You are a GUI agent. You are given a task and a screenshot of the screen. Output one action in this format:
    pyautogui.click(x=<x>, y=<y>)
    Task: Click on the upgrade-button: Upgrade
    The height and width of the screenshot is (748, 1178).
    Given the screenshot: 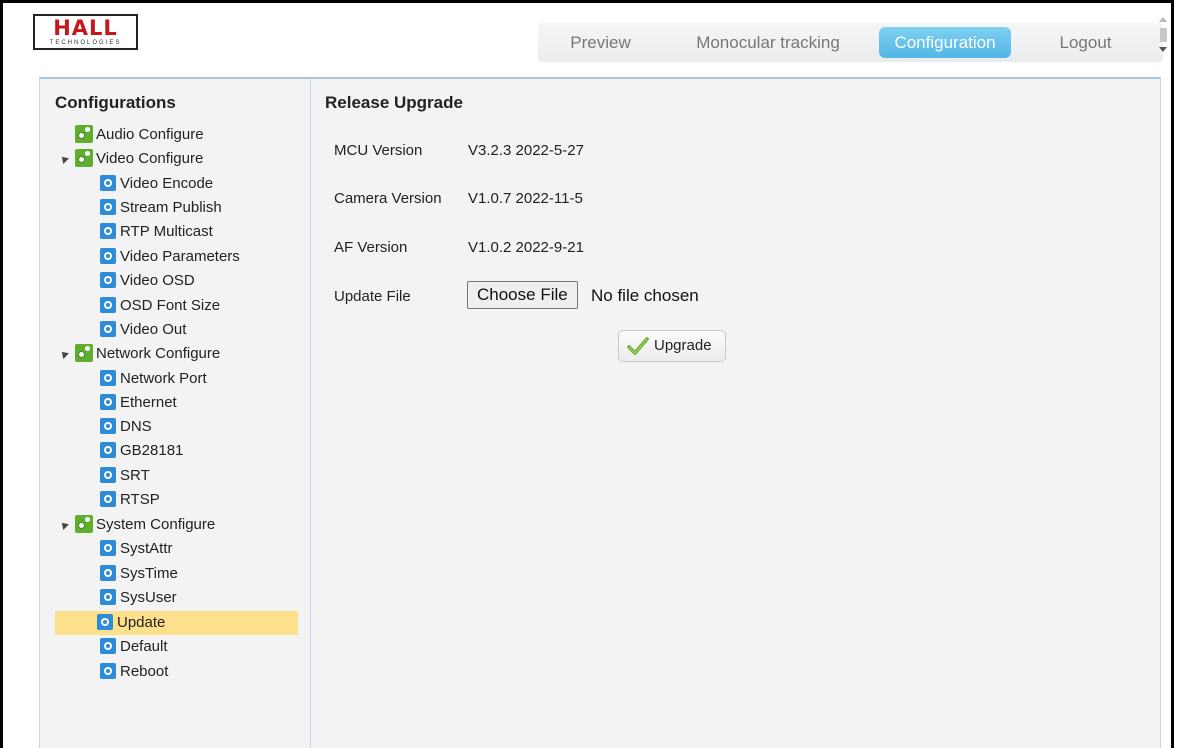 What is the action you would take?
    pyautogui.click(x=672, y=346)
    